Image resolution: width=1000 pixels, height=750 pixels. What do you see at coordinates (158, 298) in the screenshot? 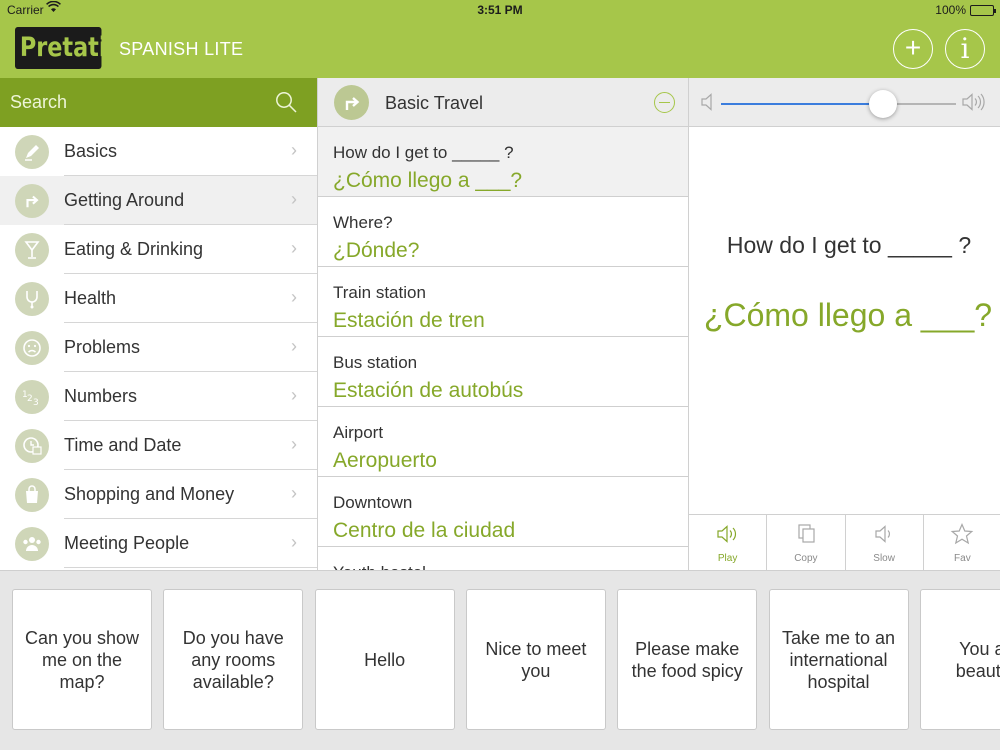
I see `sidebar-item-health: Health ›` at bounding box center [158, 298].